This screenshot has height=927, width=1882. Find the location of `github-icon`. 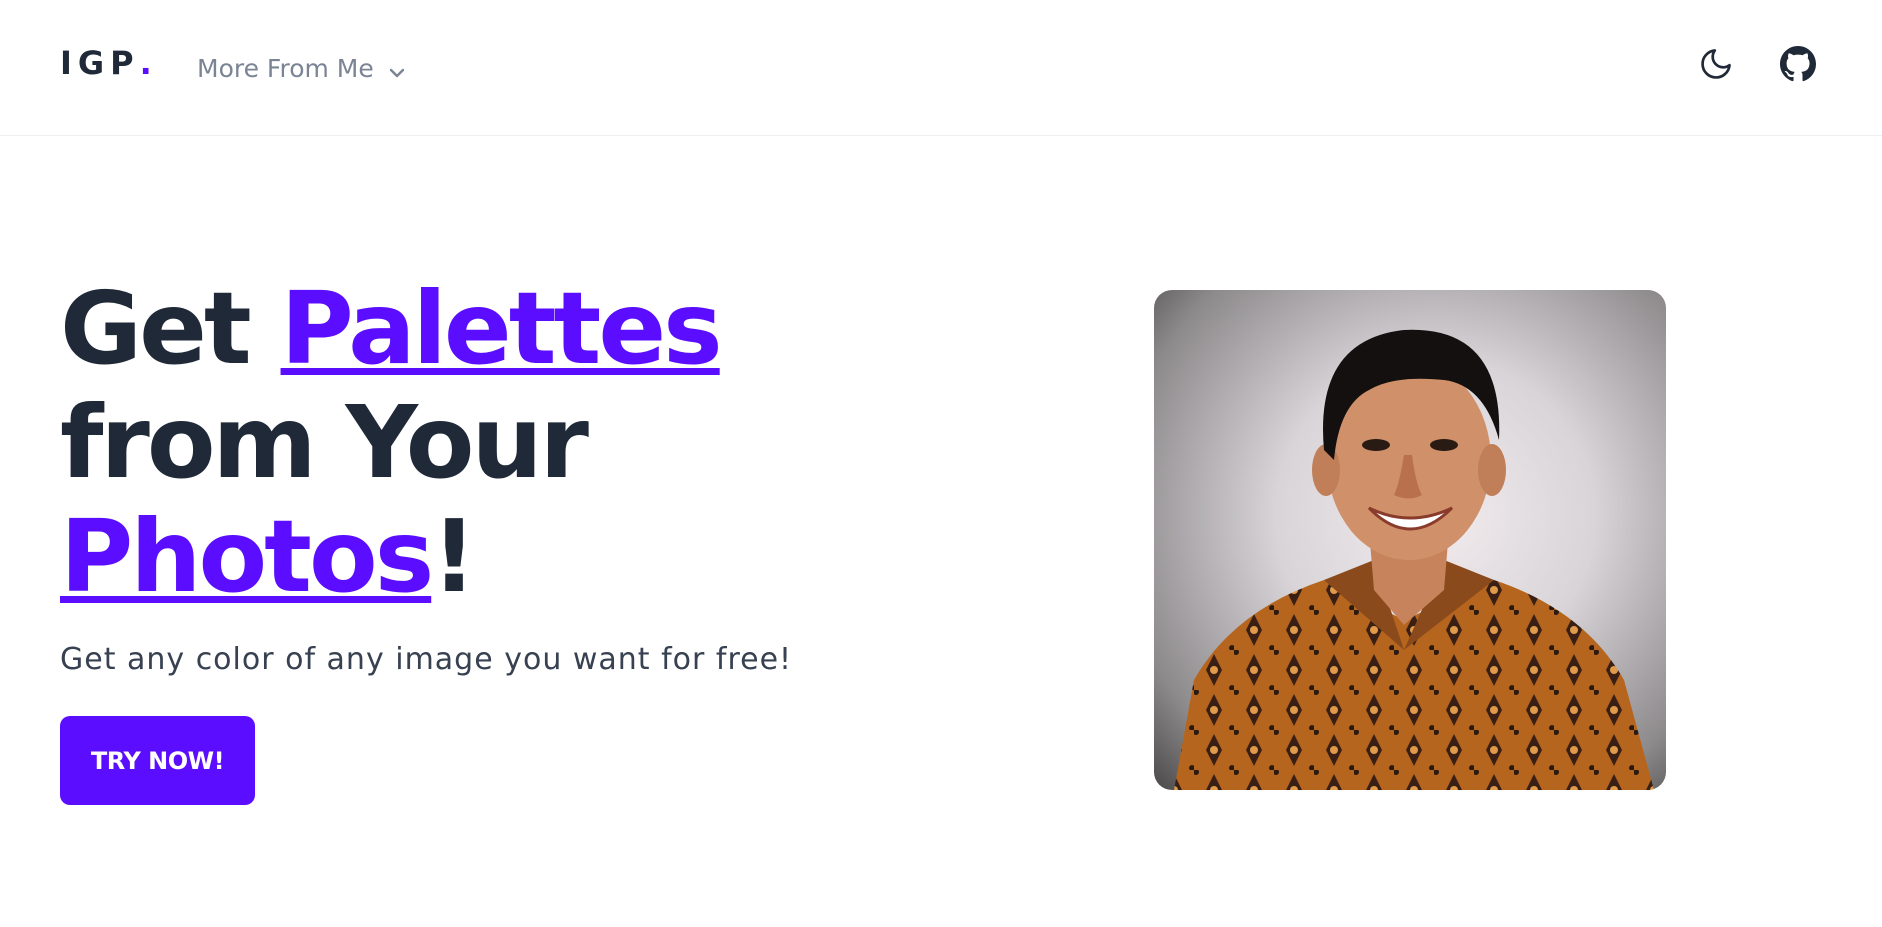

github-icon is located at coordinates (1798, 66).